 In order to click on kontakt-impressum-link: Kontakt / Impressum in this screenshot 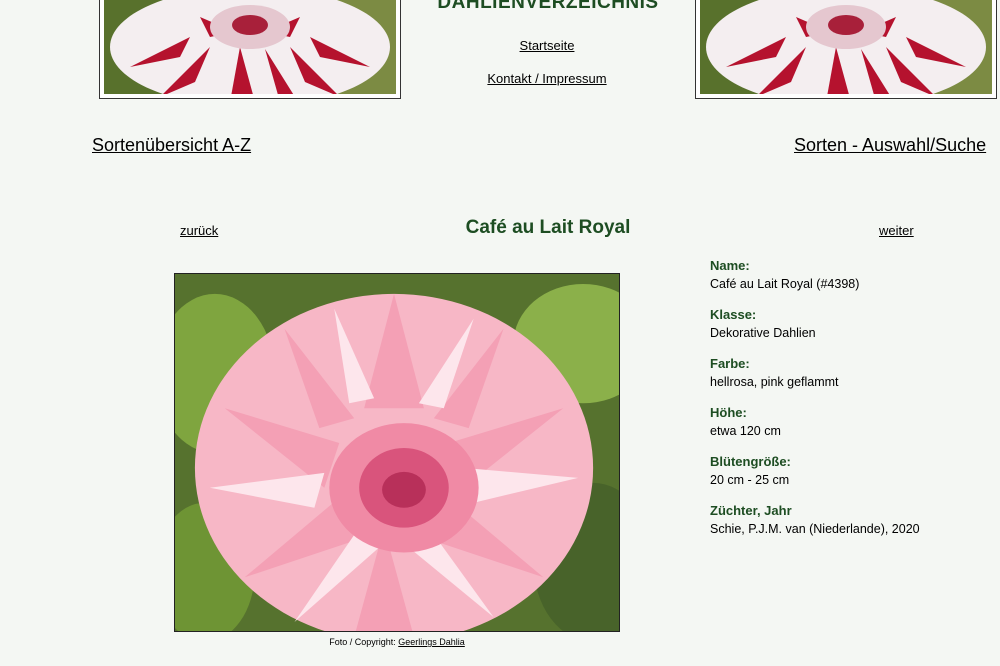, I will do `click(547, 78)`.